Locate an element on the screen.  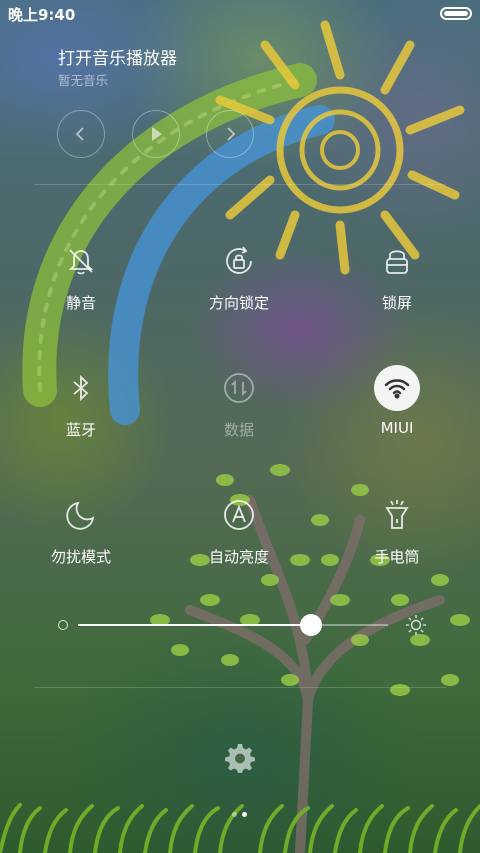
toggle-wifi: MIUI is located at coordinates (397, 401).